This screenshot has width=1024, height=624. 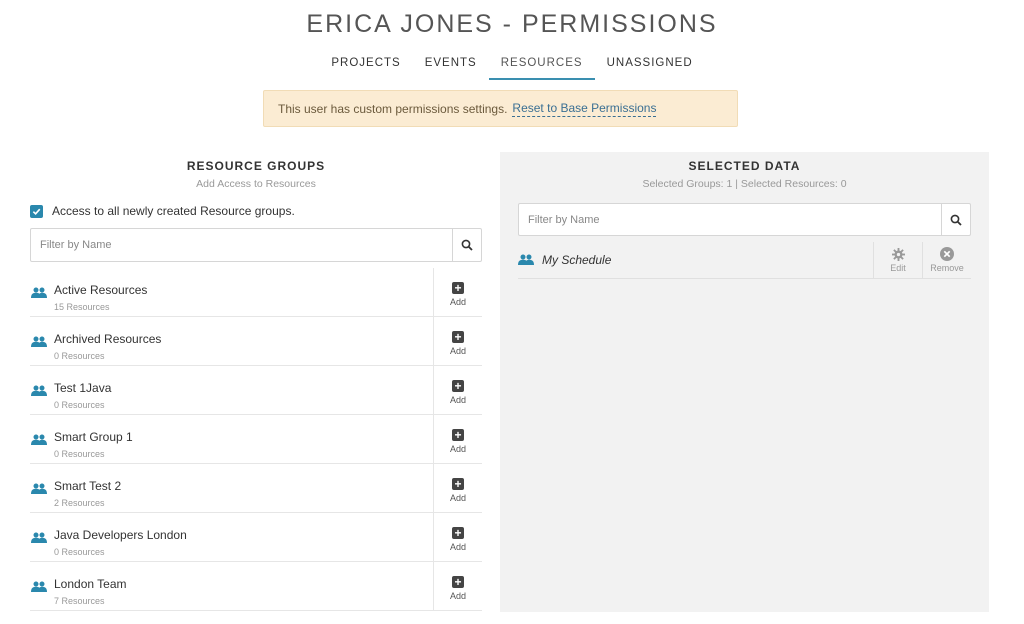 I want to click on page-title: ERICA JONES - PERMISSIONS, so click(x=512, y=24).